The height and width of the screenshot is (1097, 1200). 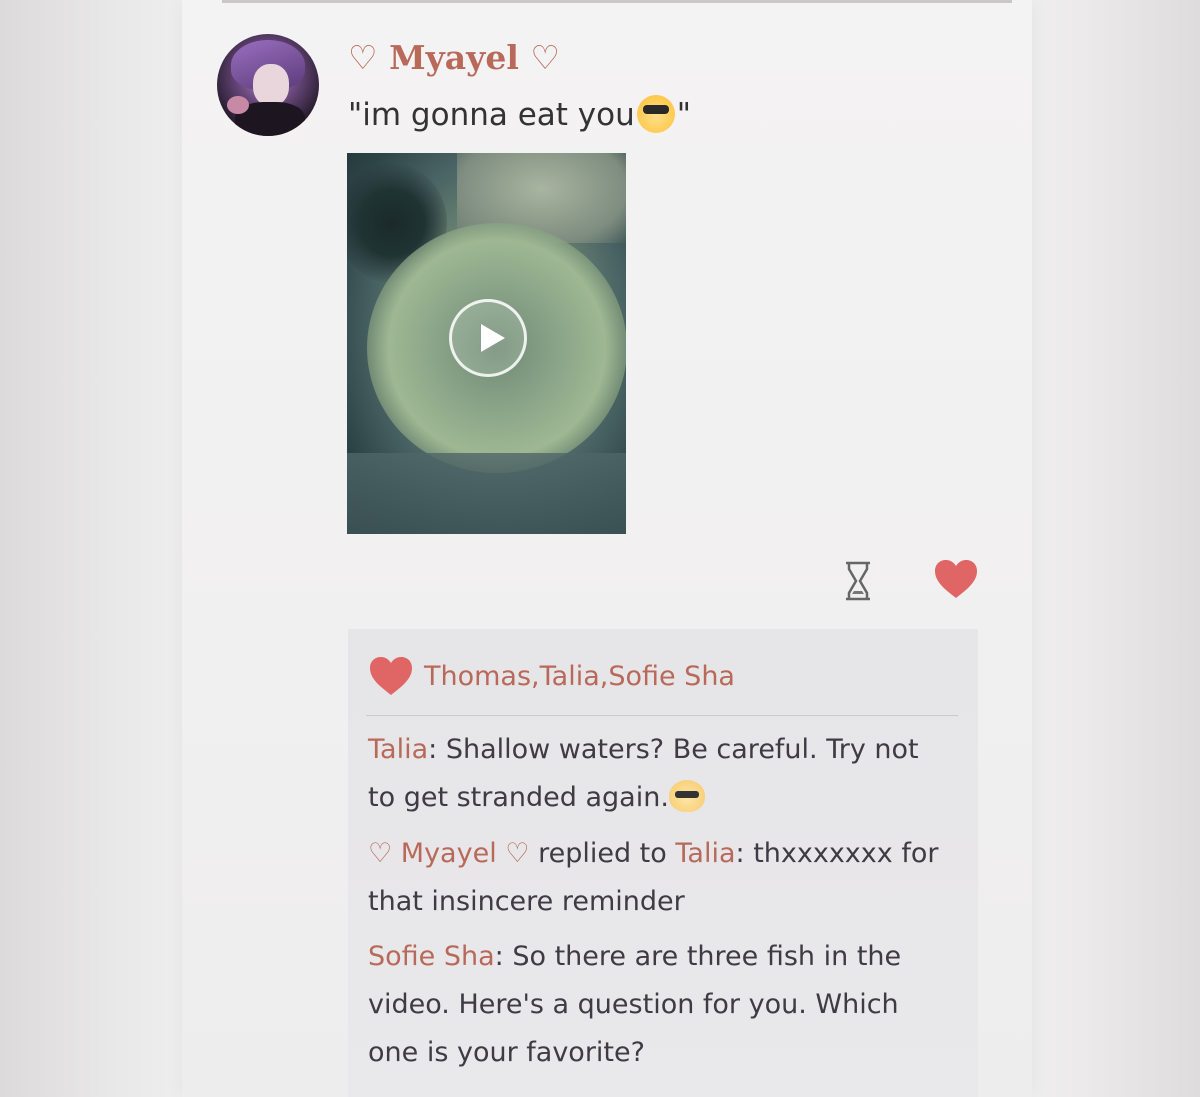 What do you see at coordinates (238, 105) in the screenshot?
I see `avatar-rose` at bounding box center [238, 105].